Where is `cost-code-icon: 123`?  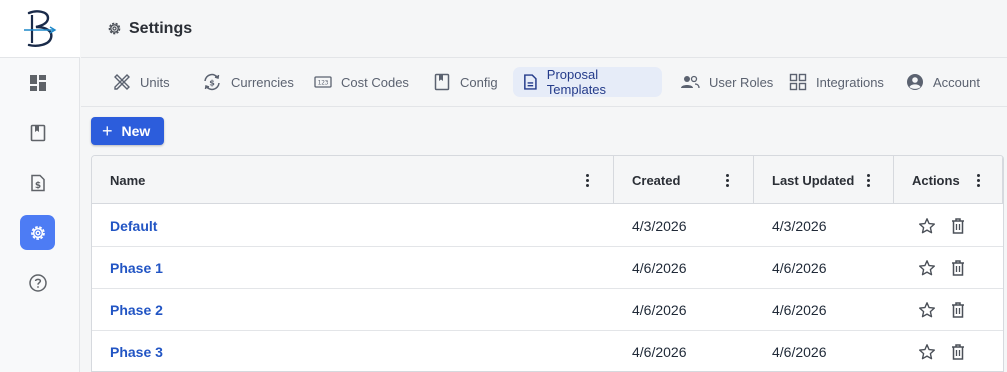 cost-code-icon: 123 is located at coordinates (323, 82).